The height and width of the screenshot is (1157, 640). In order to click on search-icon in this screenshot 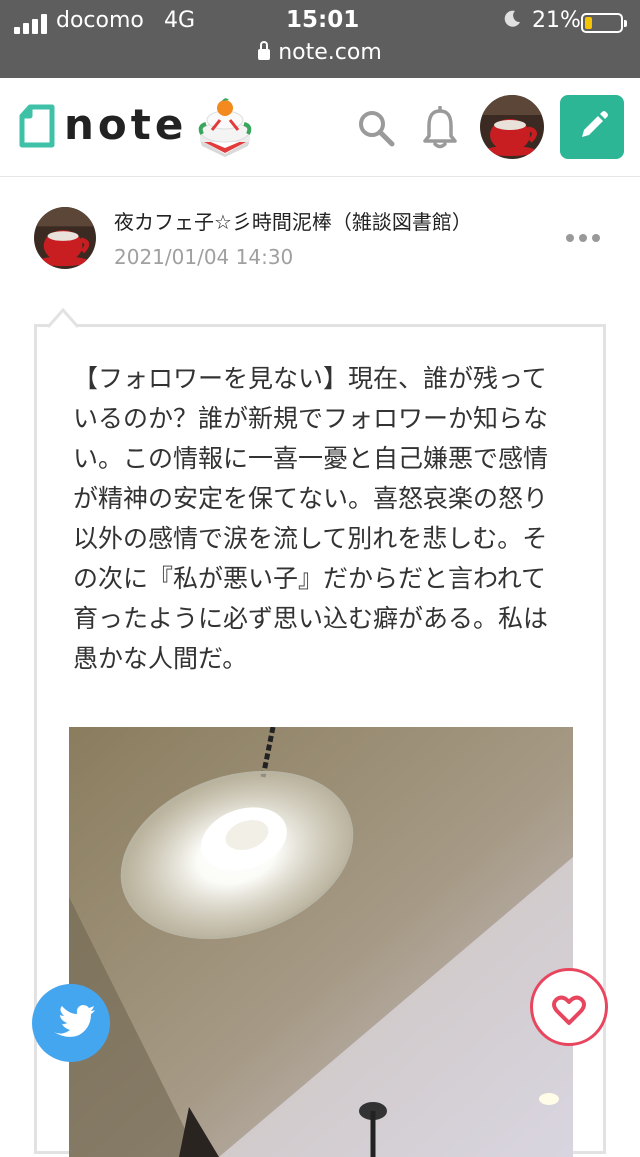, I will do `click(376, 128)`.